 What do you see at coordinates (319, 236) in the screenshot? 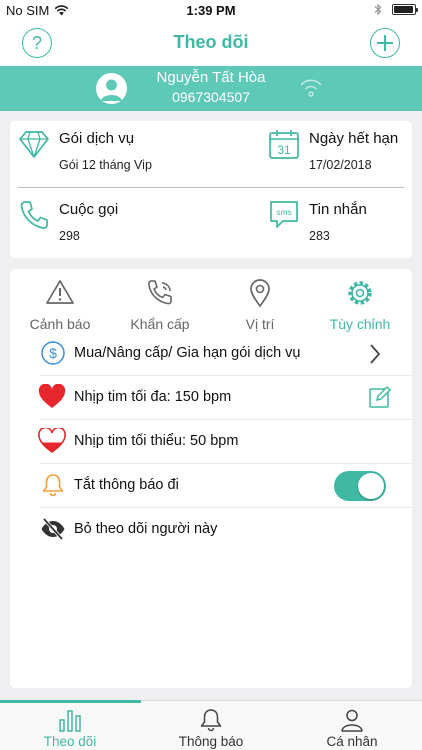
I see `sms-value: 283` at bounding box center [319, 236].